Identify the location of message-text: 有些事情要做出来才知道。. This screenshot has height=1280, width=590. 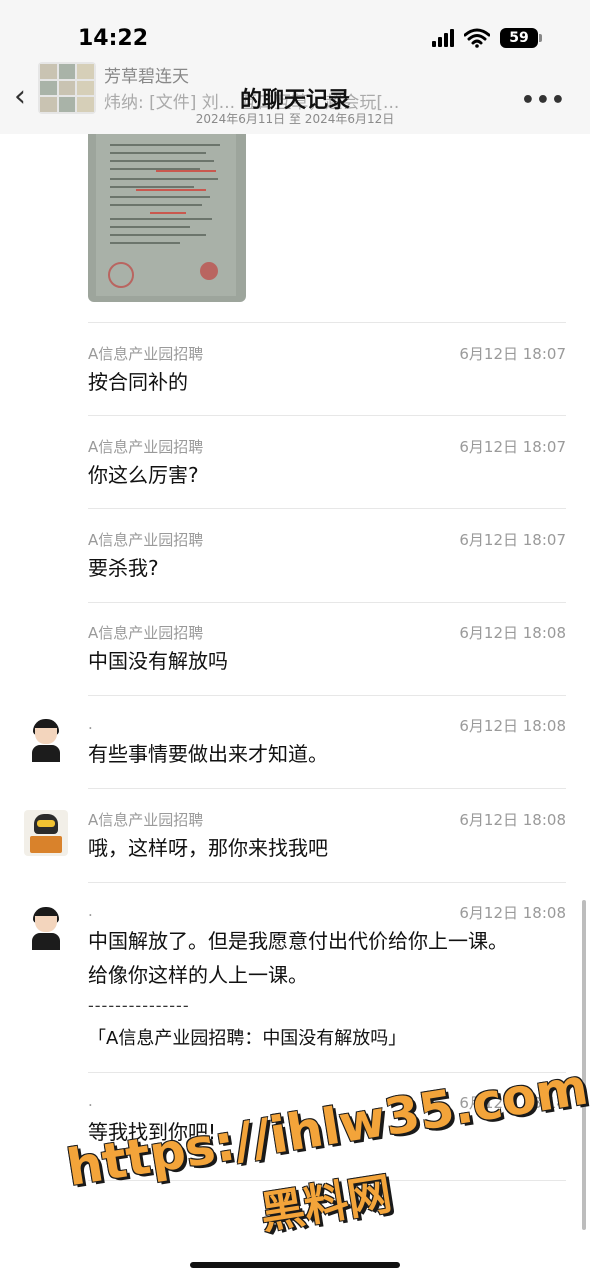
(208, 754).